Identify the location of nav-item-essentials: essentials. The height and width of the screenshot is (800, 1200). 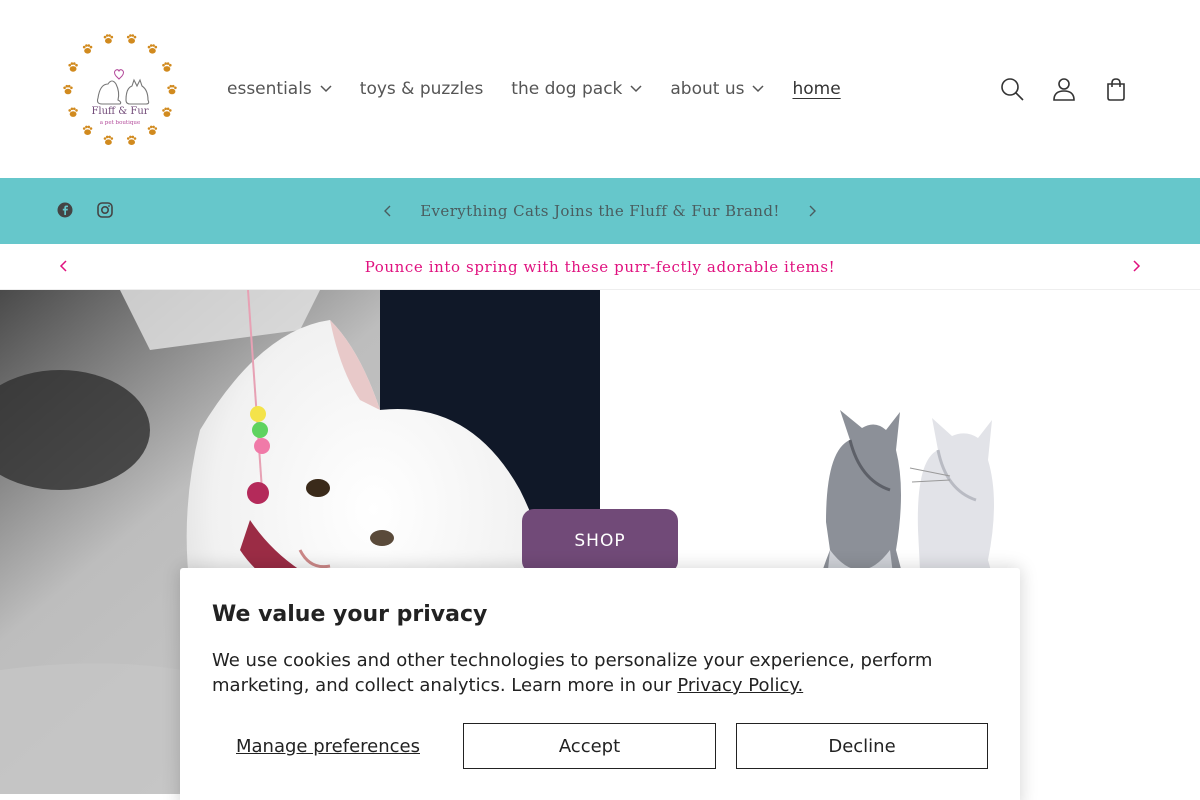
(279, 89).